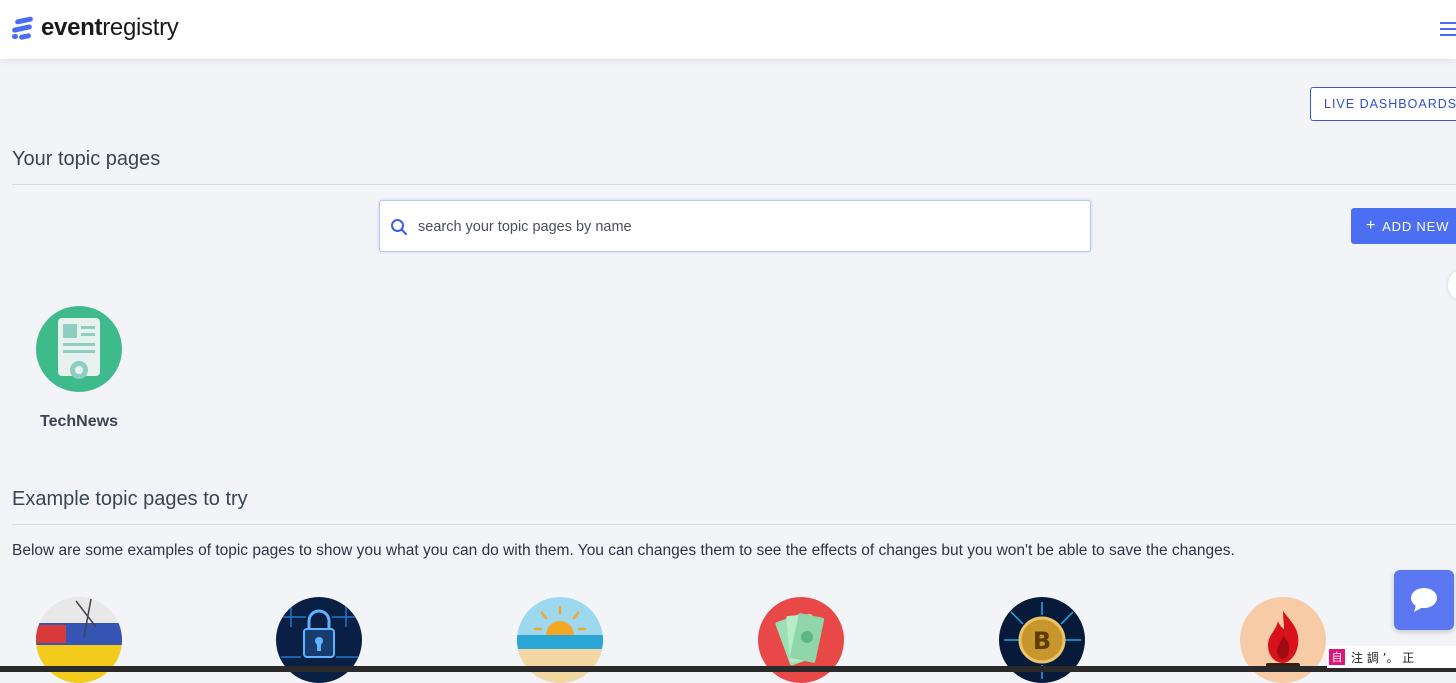 This screenshot has width=1456, height=683. Describe the element at coordinates (1383, 657) in the screenshot. I see `ime-text: 注 調 ’。 正` at that location.